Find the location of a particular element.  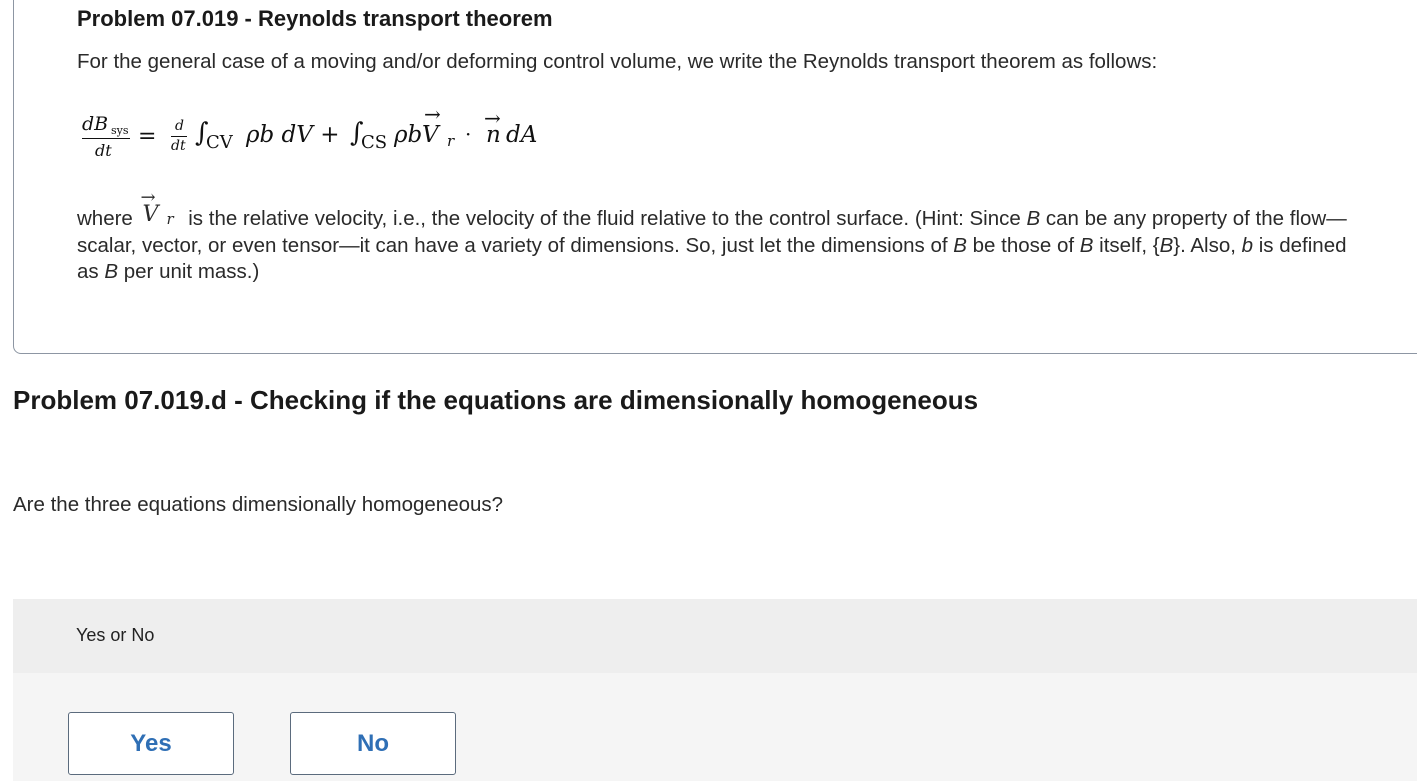

where-text-7: per unit mass.) is located at coordinates (189, 271).